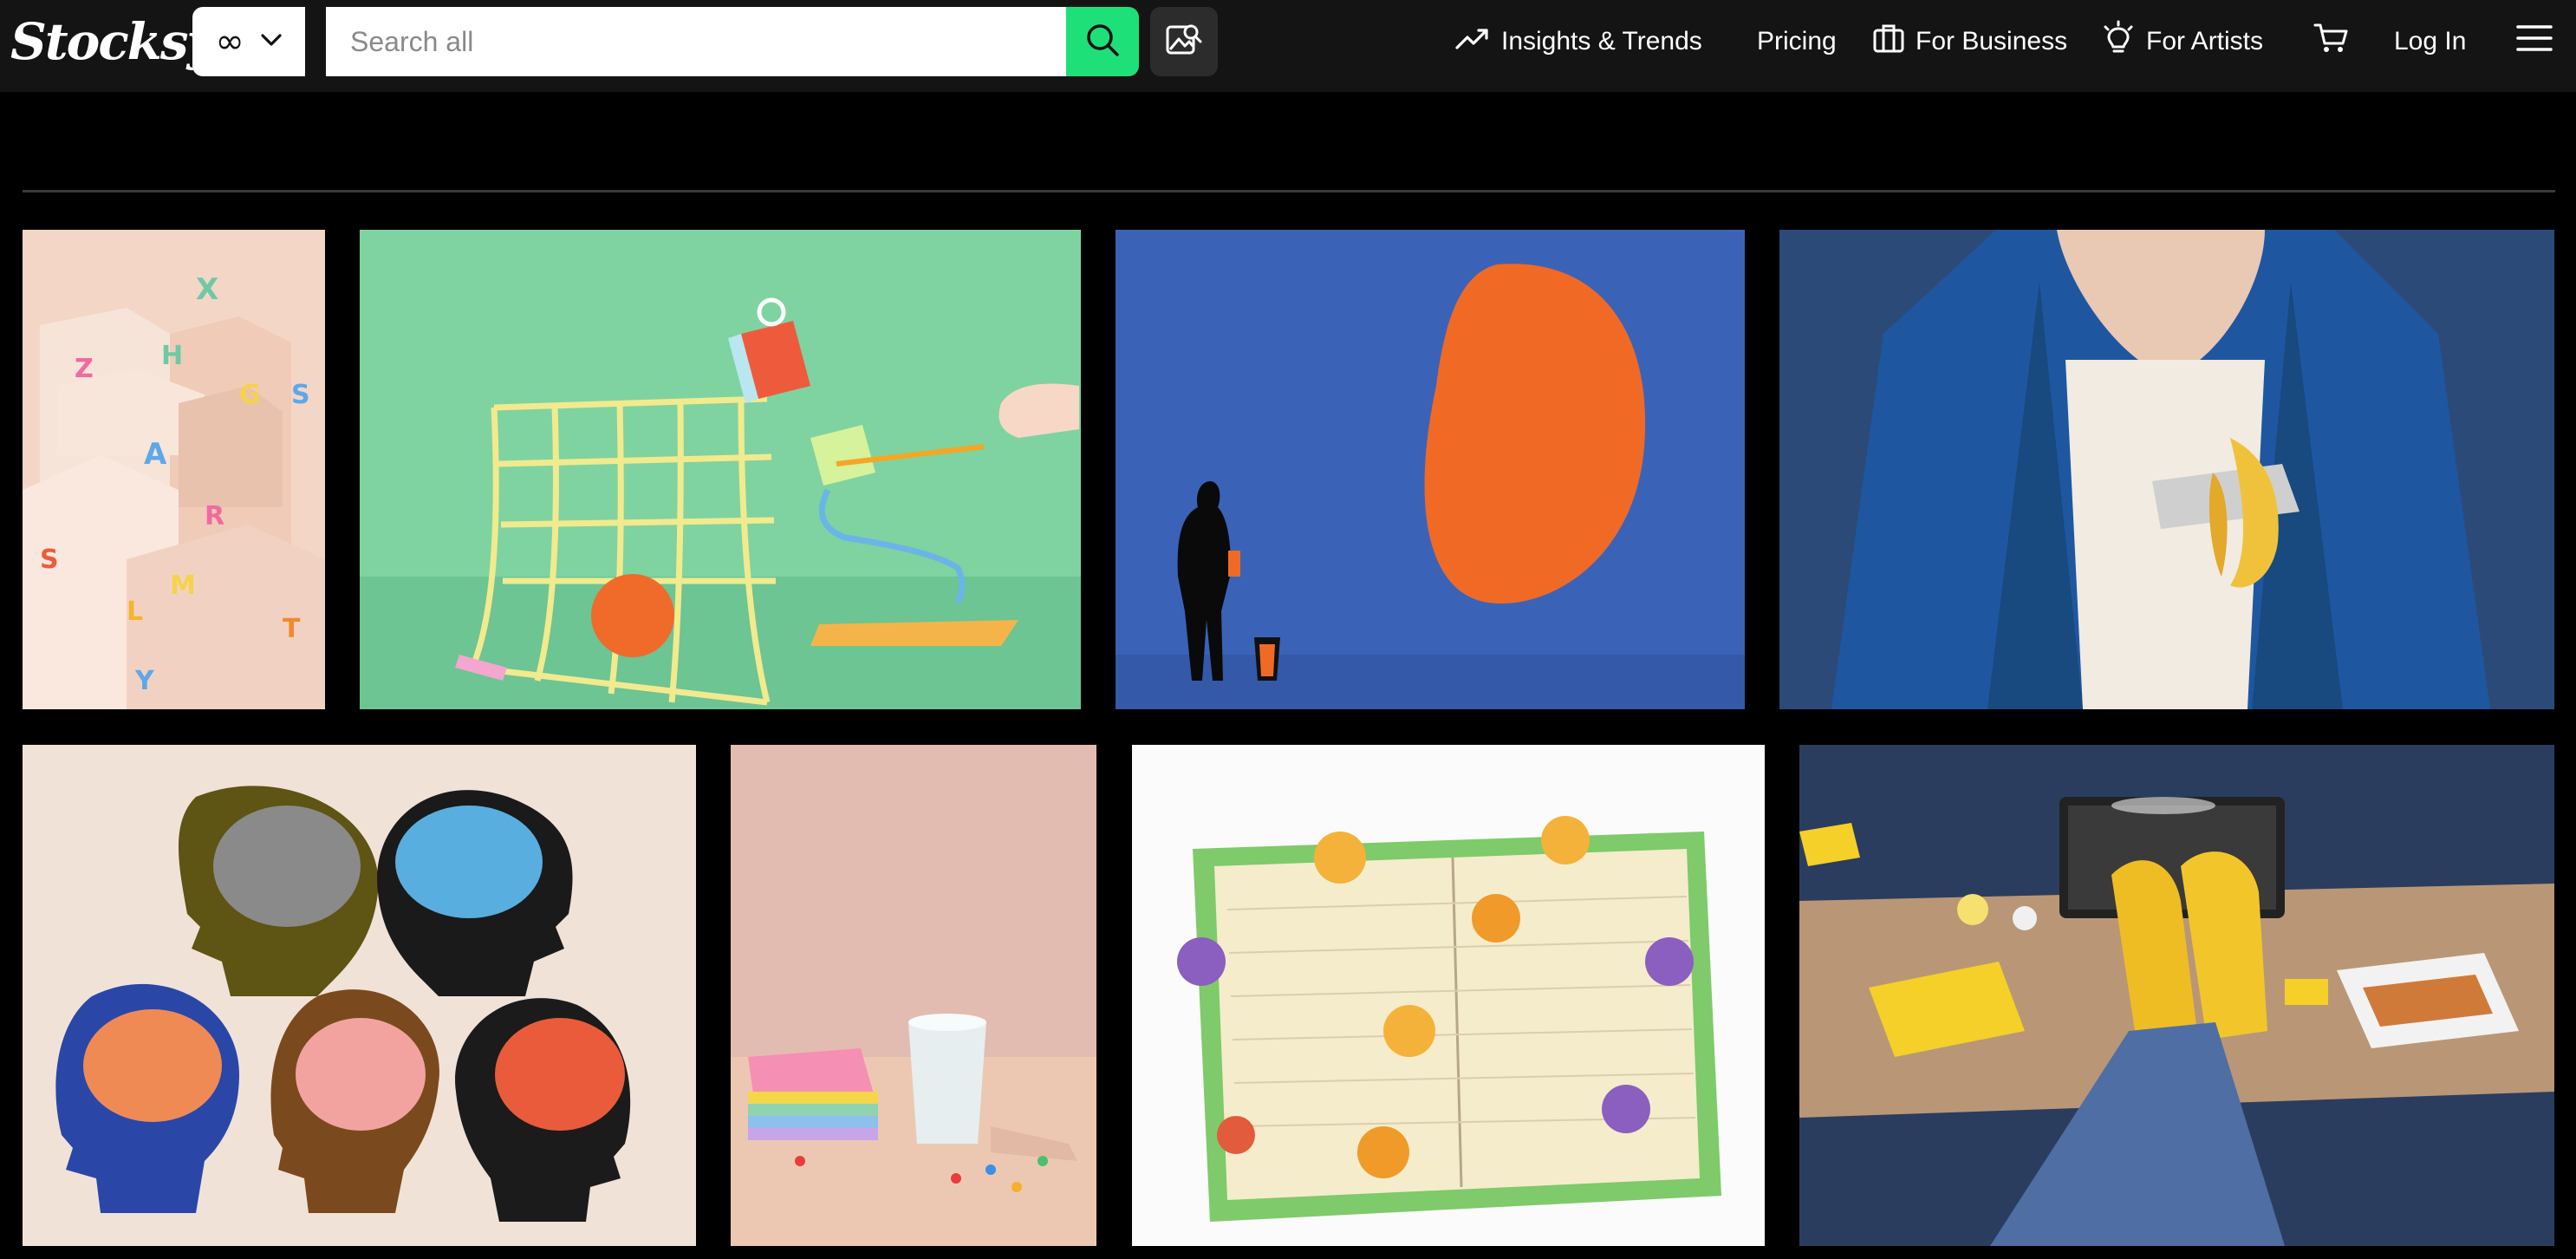 This screenshot has width=2576, height=1259. What do you see at coordinates (172, 356) in the screenshot?
I see `svg-text: H` at bounding box center [172, 356].